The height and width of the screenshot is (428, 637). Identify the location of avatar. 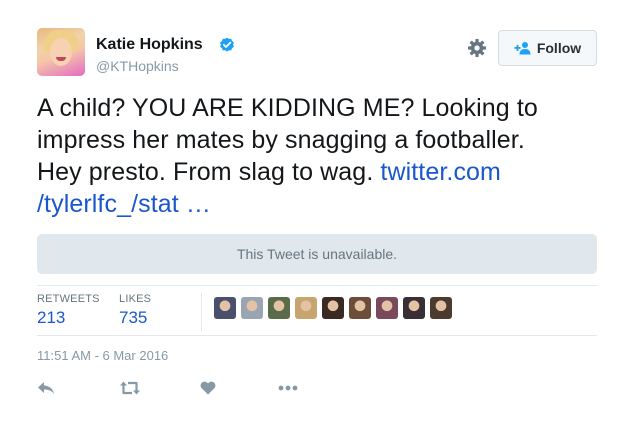
(61, 52).